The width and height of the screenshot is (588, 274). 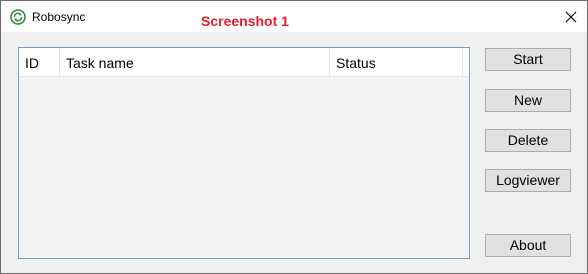 What do you see at coordinates (294, 16) in the screenshot?
I see `title-bar: Robosync Screenshot 1` at bounding box center [294, 16].